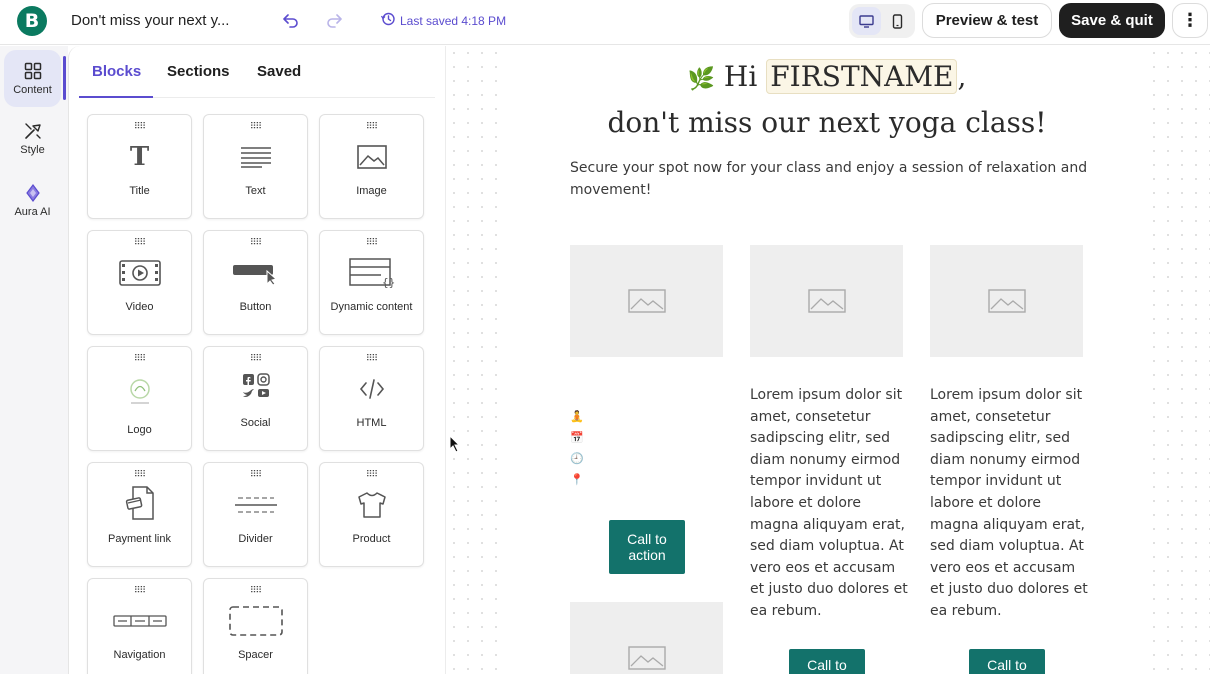 The height and width of the screenshot is (674, 1210). I want to click on block-product: ⠿⠿ Product, so click(371, 514).